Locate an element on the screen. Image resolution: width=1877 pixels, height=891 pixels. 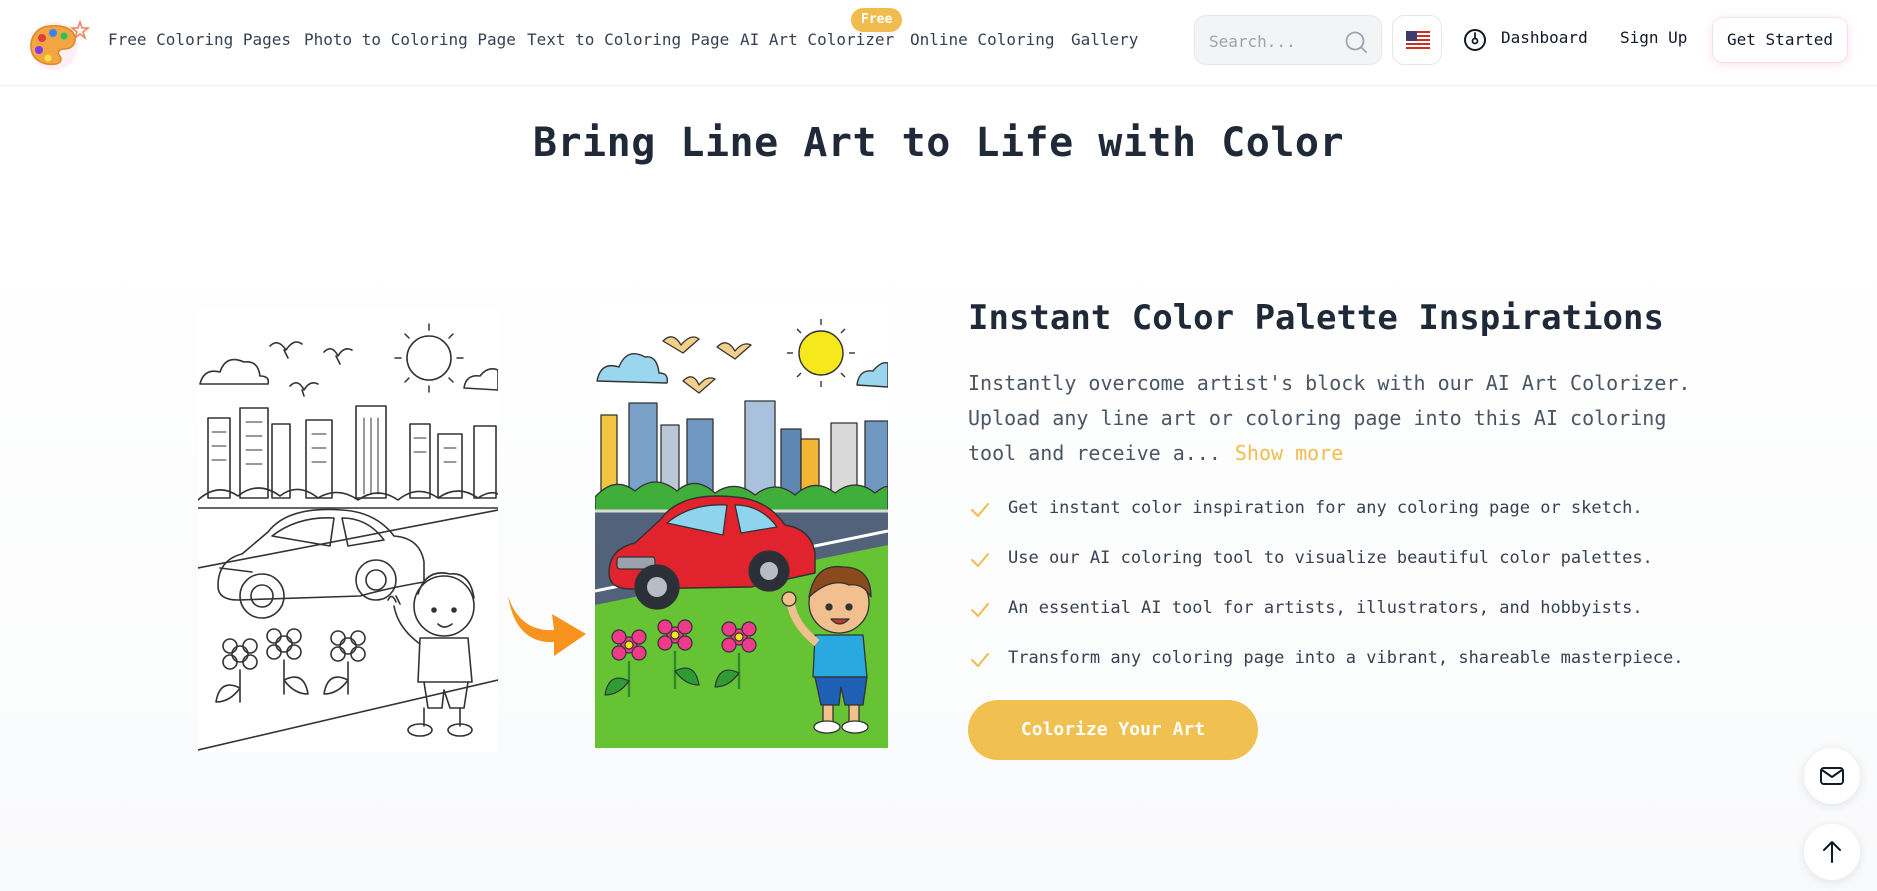
language-selector-button is located at coordinates (1417, 40).